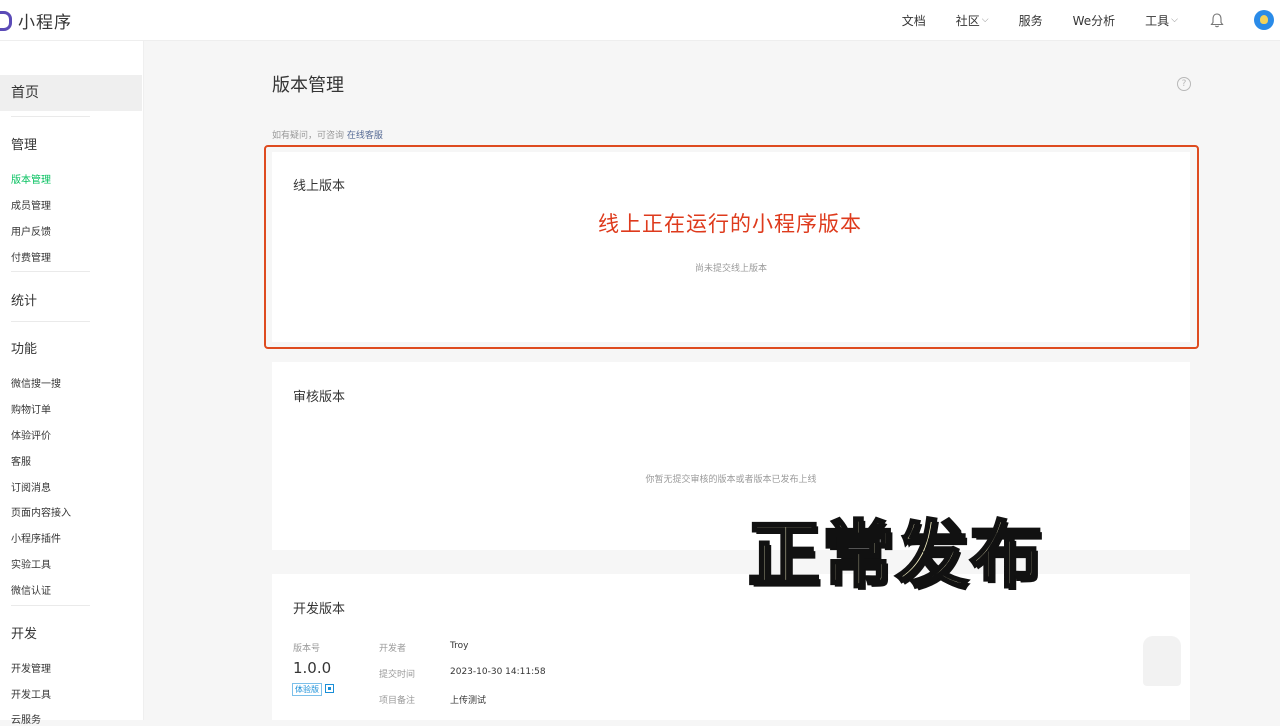 This screenshot has height=726, width=1280. What do you see at coordinates (731, 480) in the screenshot?
I see `review-version-empty: 你暂无提交审核的版本或者版本已发布上线` at bounding box center [731, 480].